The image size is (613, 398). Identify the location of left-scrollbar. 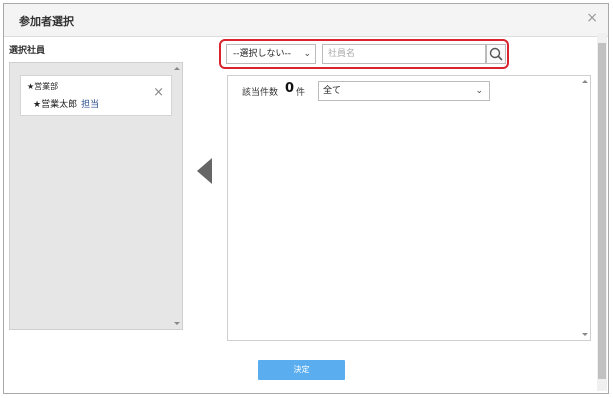
(177, 196).